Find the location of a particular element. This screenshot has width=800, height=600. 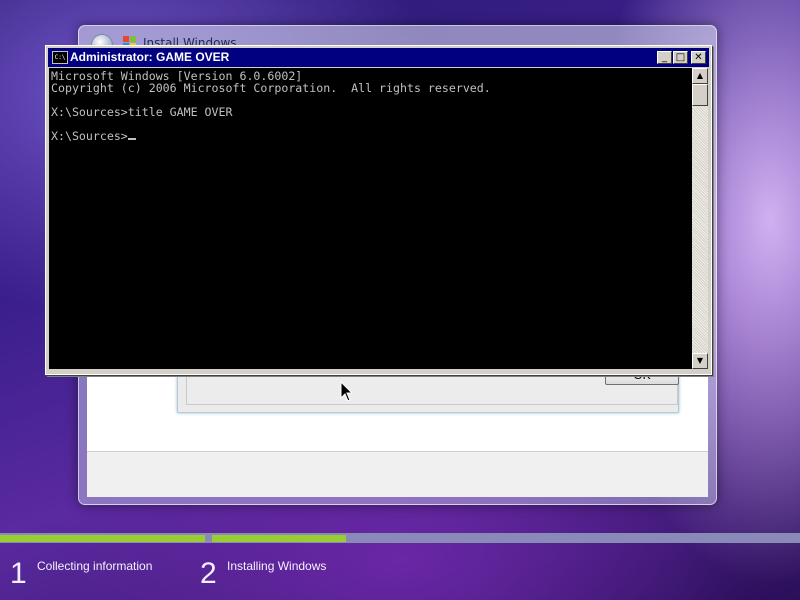

close-button: ✕ is located at coordinates (698, 57).